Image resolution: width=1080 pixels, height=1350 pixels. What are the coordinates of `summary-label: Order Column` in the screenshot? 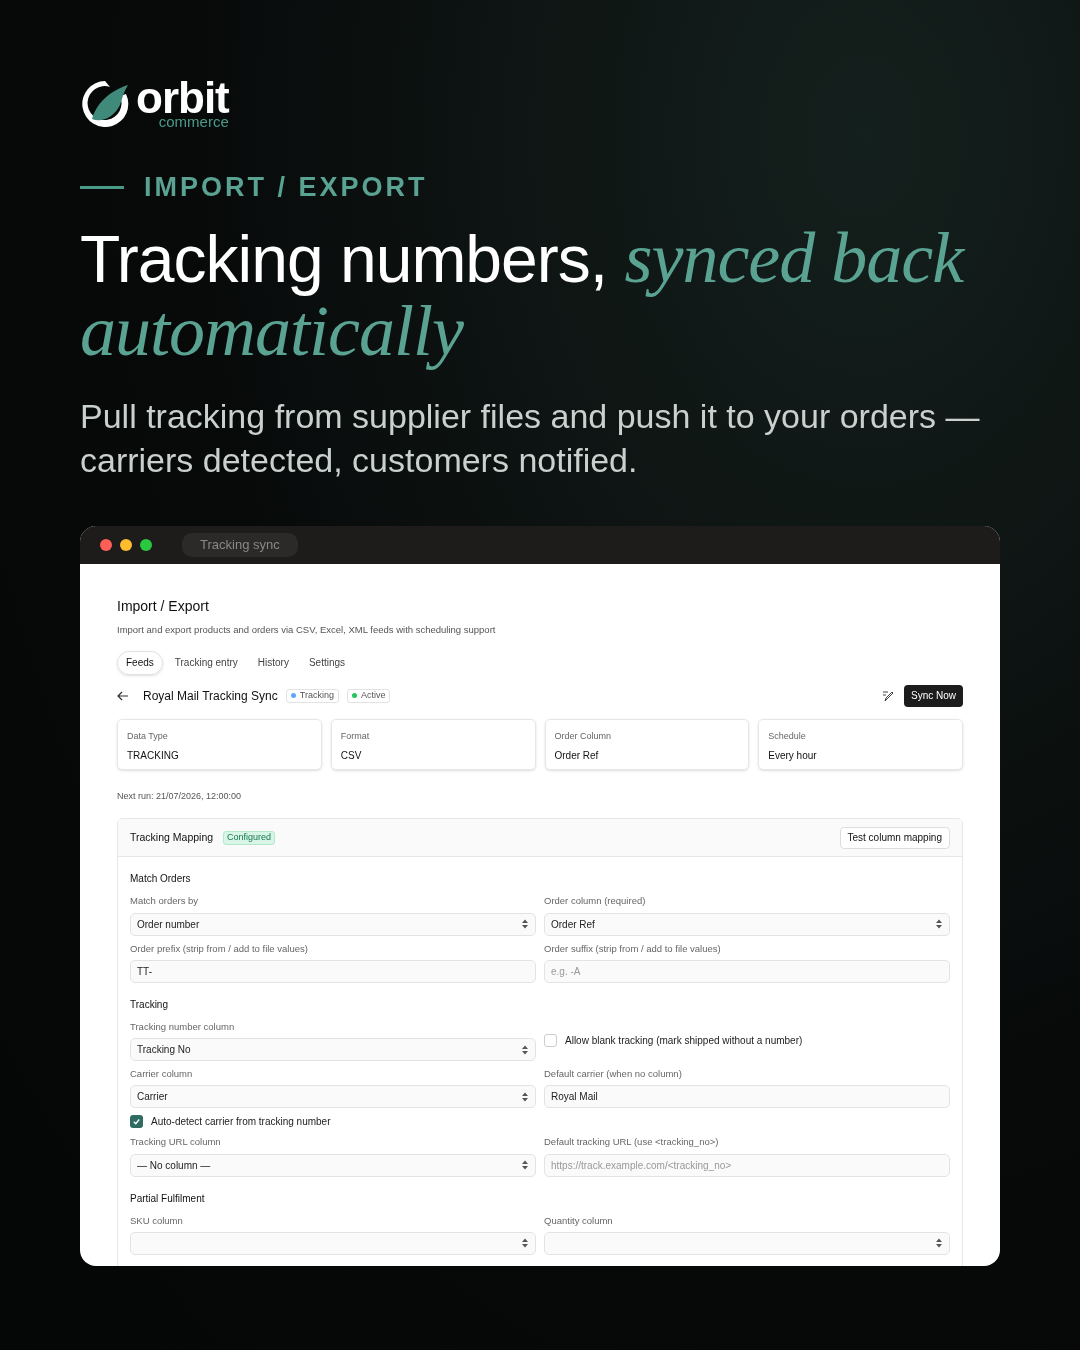 It's located at (583, 736).